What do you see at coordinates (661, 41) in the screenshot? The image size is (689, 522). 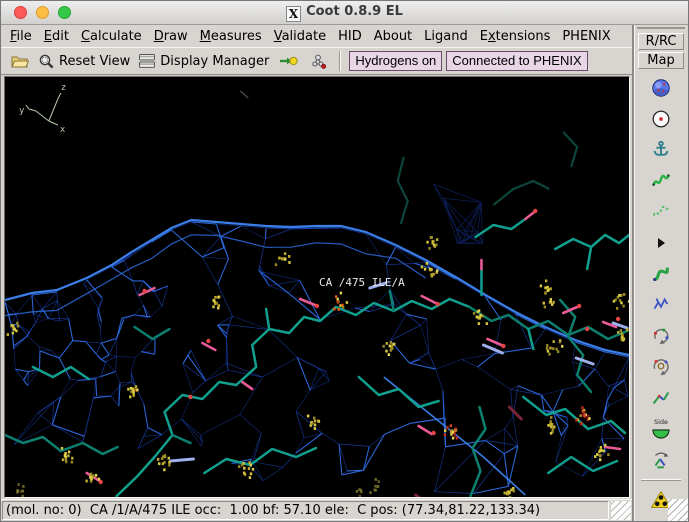 I see `rrc-button: R/RC` at bounding box center [661, 41].